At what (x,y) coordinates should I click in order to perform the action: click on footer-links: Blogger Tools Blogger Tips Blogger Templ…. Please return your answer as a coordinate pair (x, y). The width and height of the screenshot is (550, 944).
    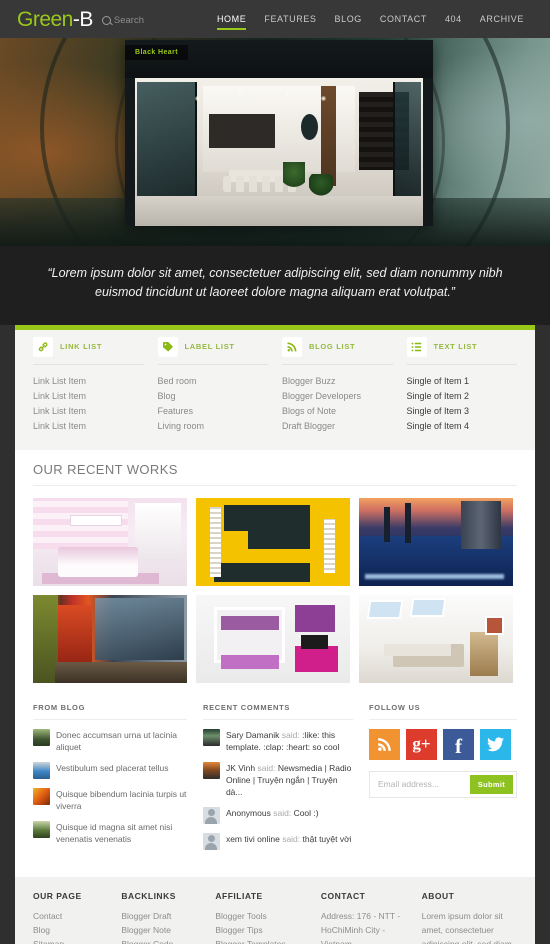
    Looking at the image, I should click on (262, 926).